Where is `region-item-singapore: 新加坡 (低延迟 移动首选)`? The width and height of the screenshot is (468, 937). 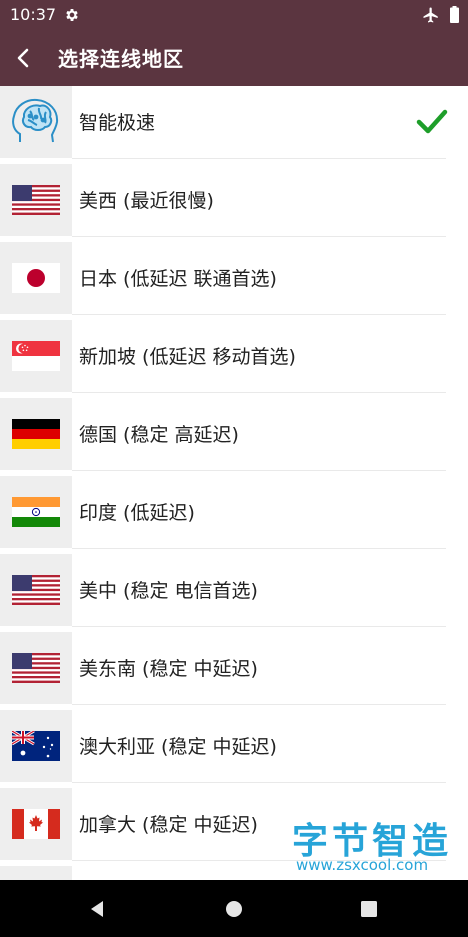 region-item-singapore: 新加坡 (低延迟 移动首选) is located at coordinates (234, 359).